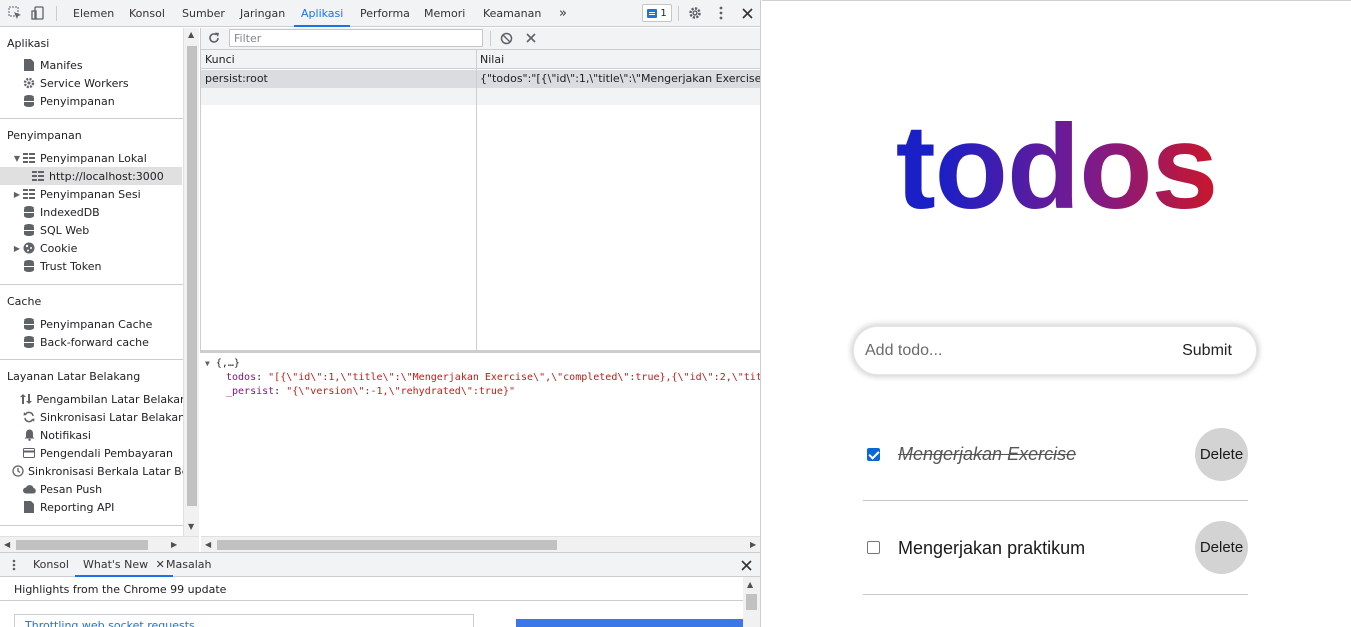  I want to click on sidebar-item-service-workers: Service Workers, so click(97, 83).